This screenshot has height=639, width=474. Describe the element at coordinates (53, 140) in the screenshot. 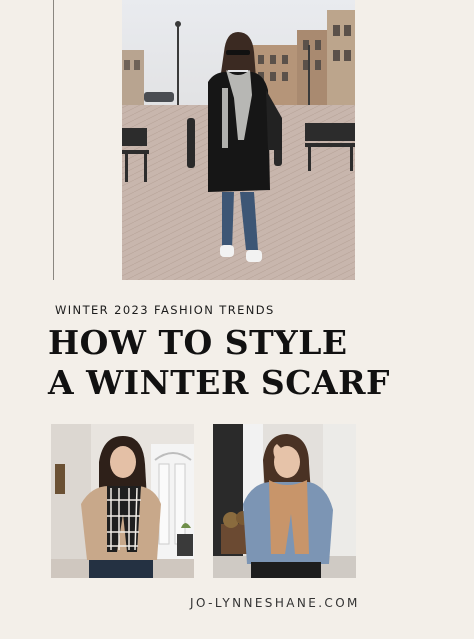

I see `decorative-vertical-rule` at that location.